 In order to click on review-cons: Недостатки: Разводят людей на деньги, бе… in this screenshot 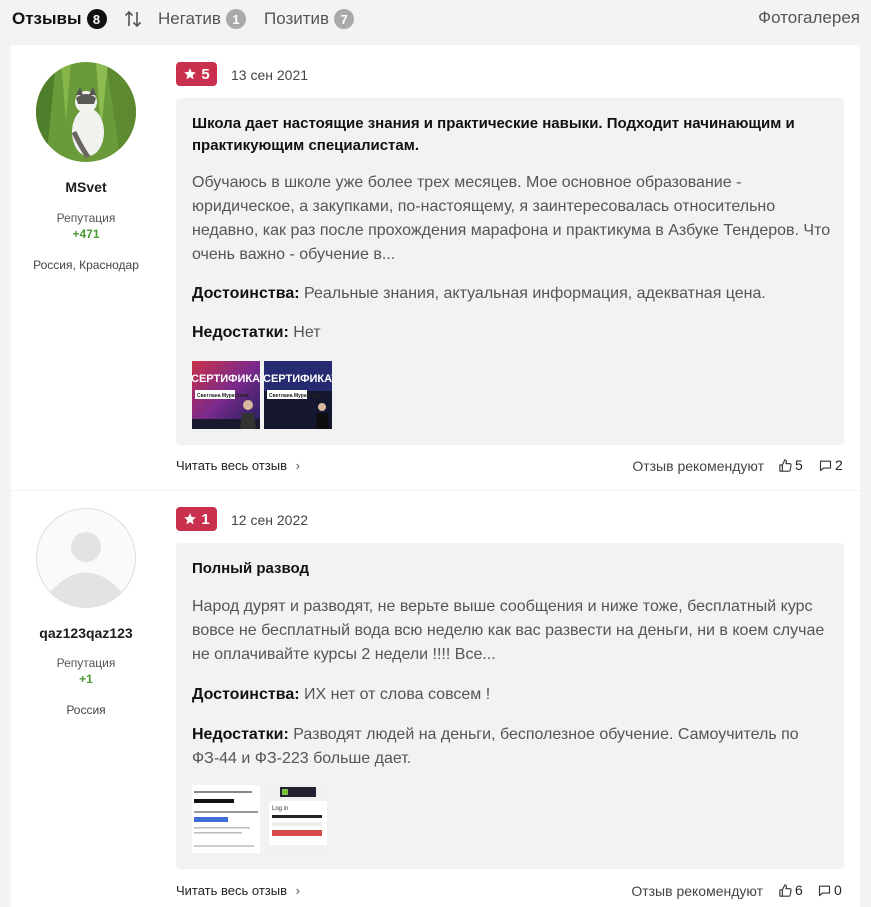, I will do `click(514, 747)`.